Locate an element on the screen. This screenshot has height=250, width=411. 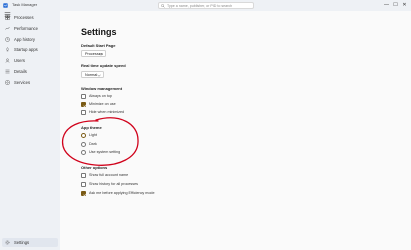
radio-selected is located at coordinates (83, 135).